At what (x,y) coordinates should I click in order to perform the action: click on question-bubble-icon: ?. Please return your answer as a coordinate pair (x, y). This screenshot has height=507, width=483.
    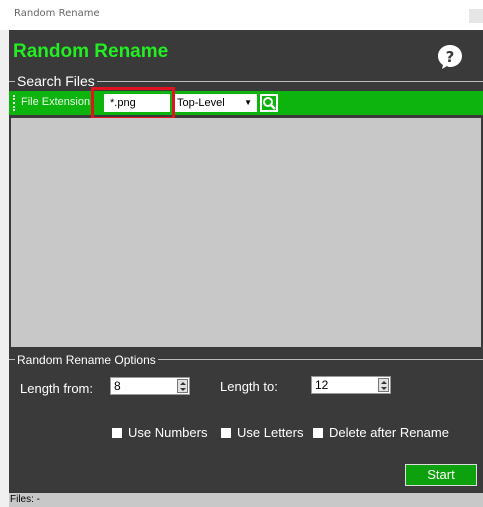
    Looking at the image, I should click on (450, 57).